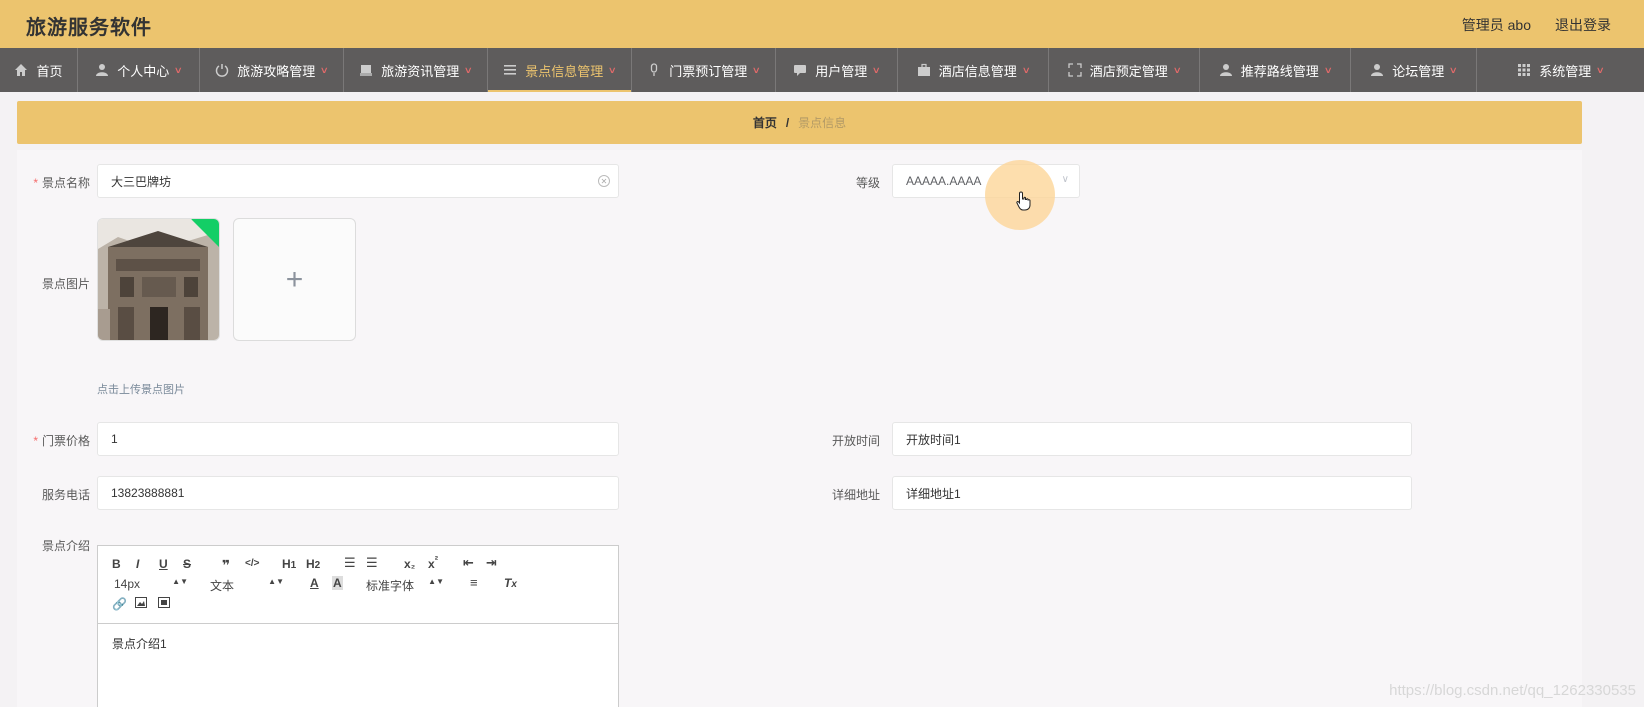  I want to click on expand-icon, so click(1075, 70).